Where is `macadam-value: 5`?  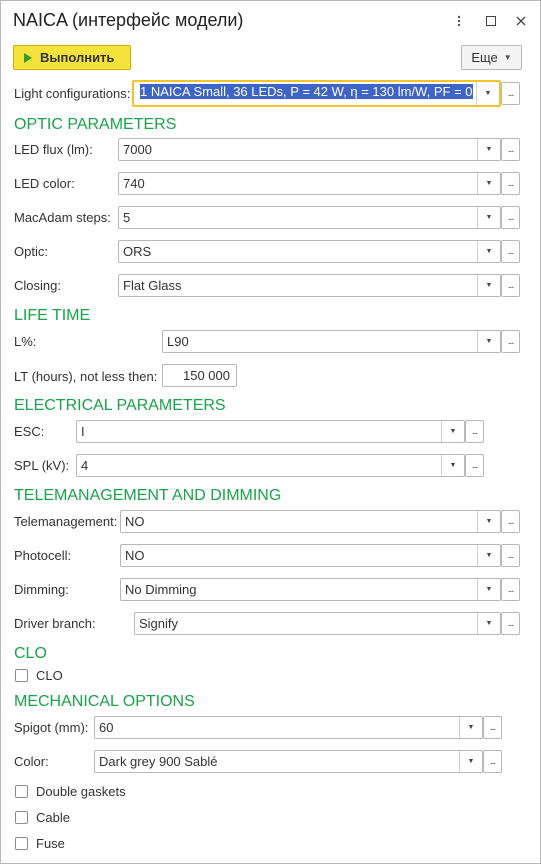
macadam-value: 5 is located at coordinates (127, 217).